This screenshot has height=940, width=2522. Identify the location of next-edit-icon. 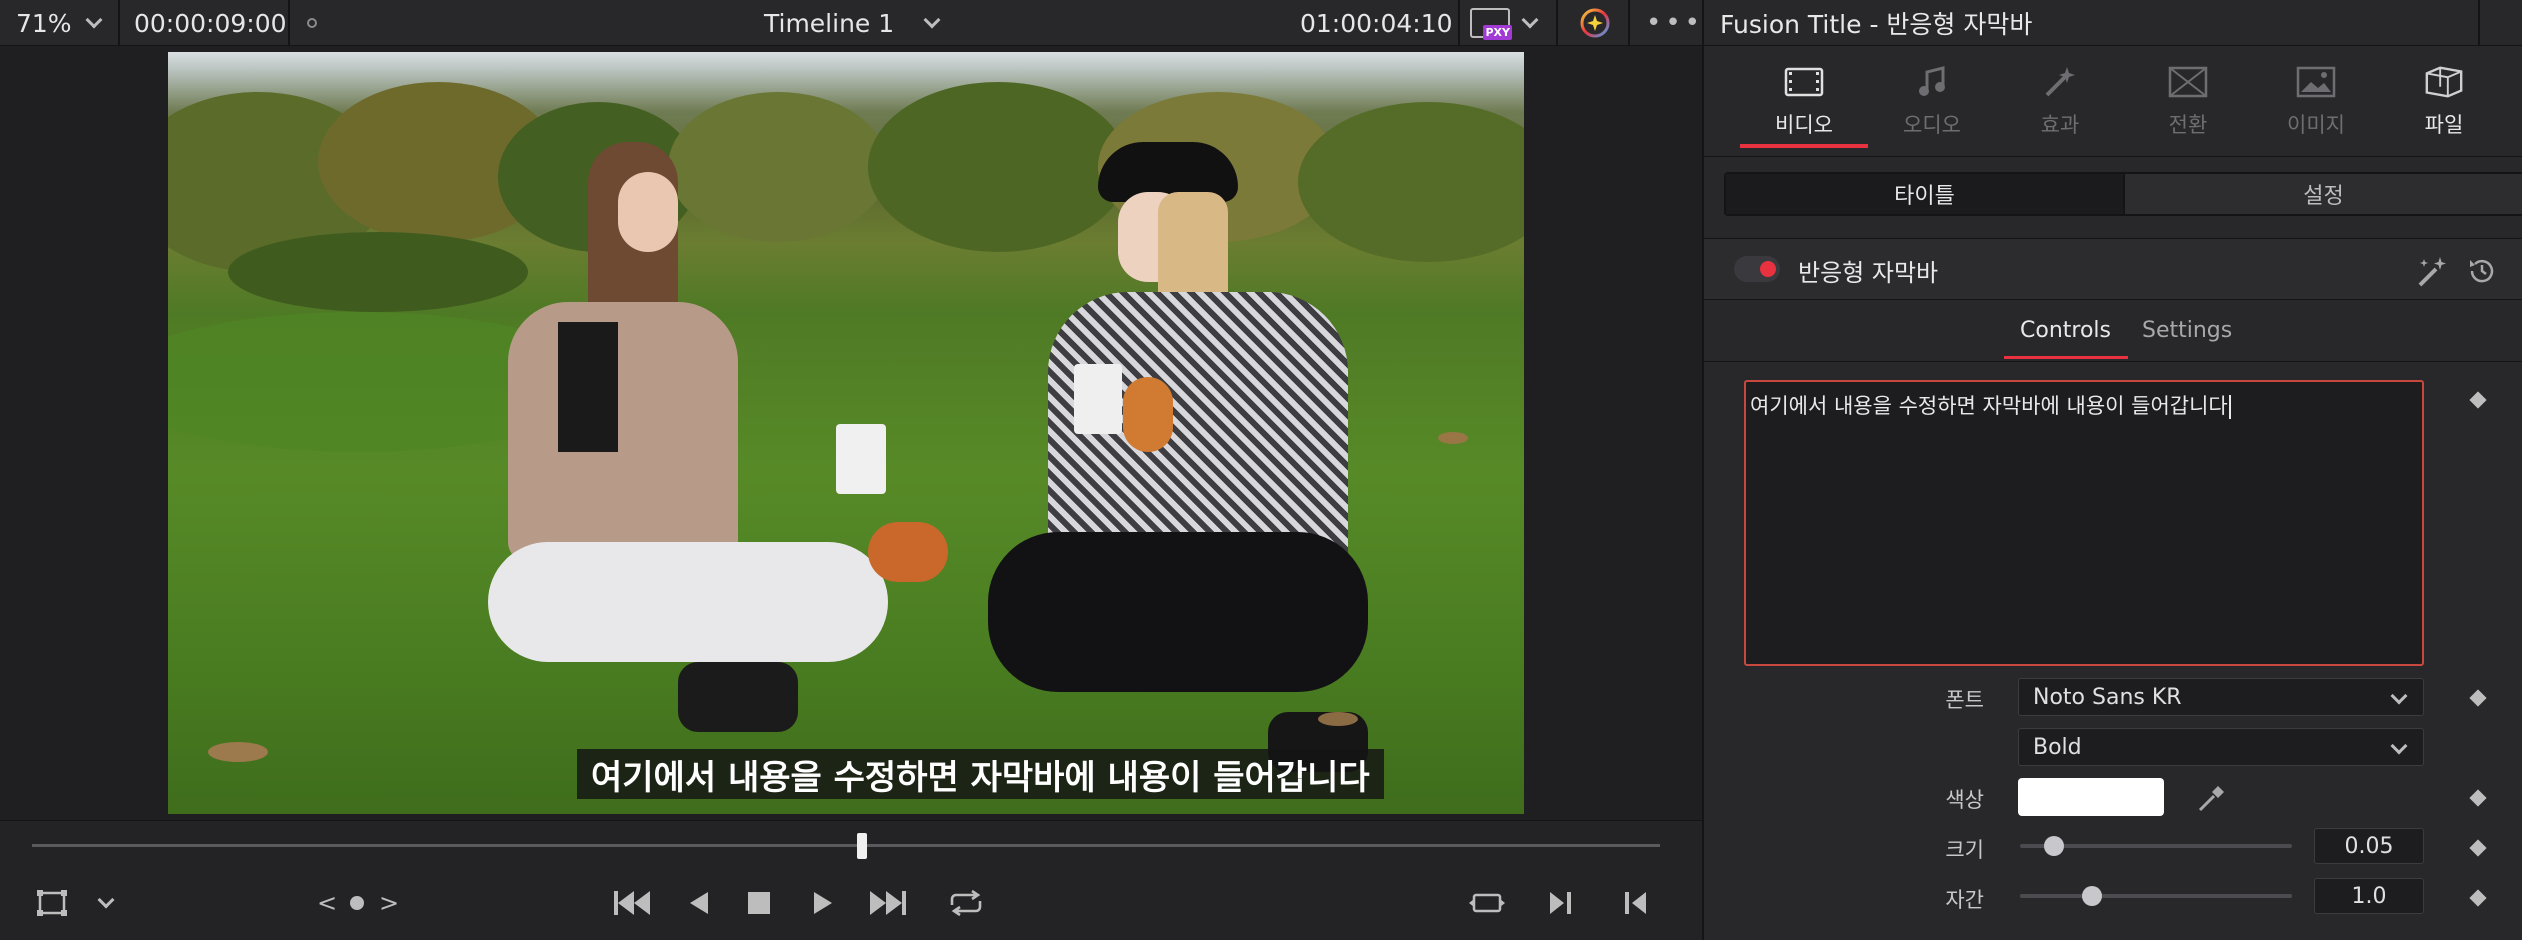
(1560, 903).